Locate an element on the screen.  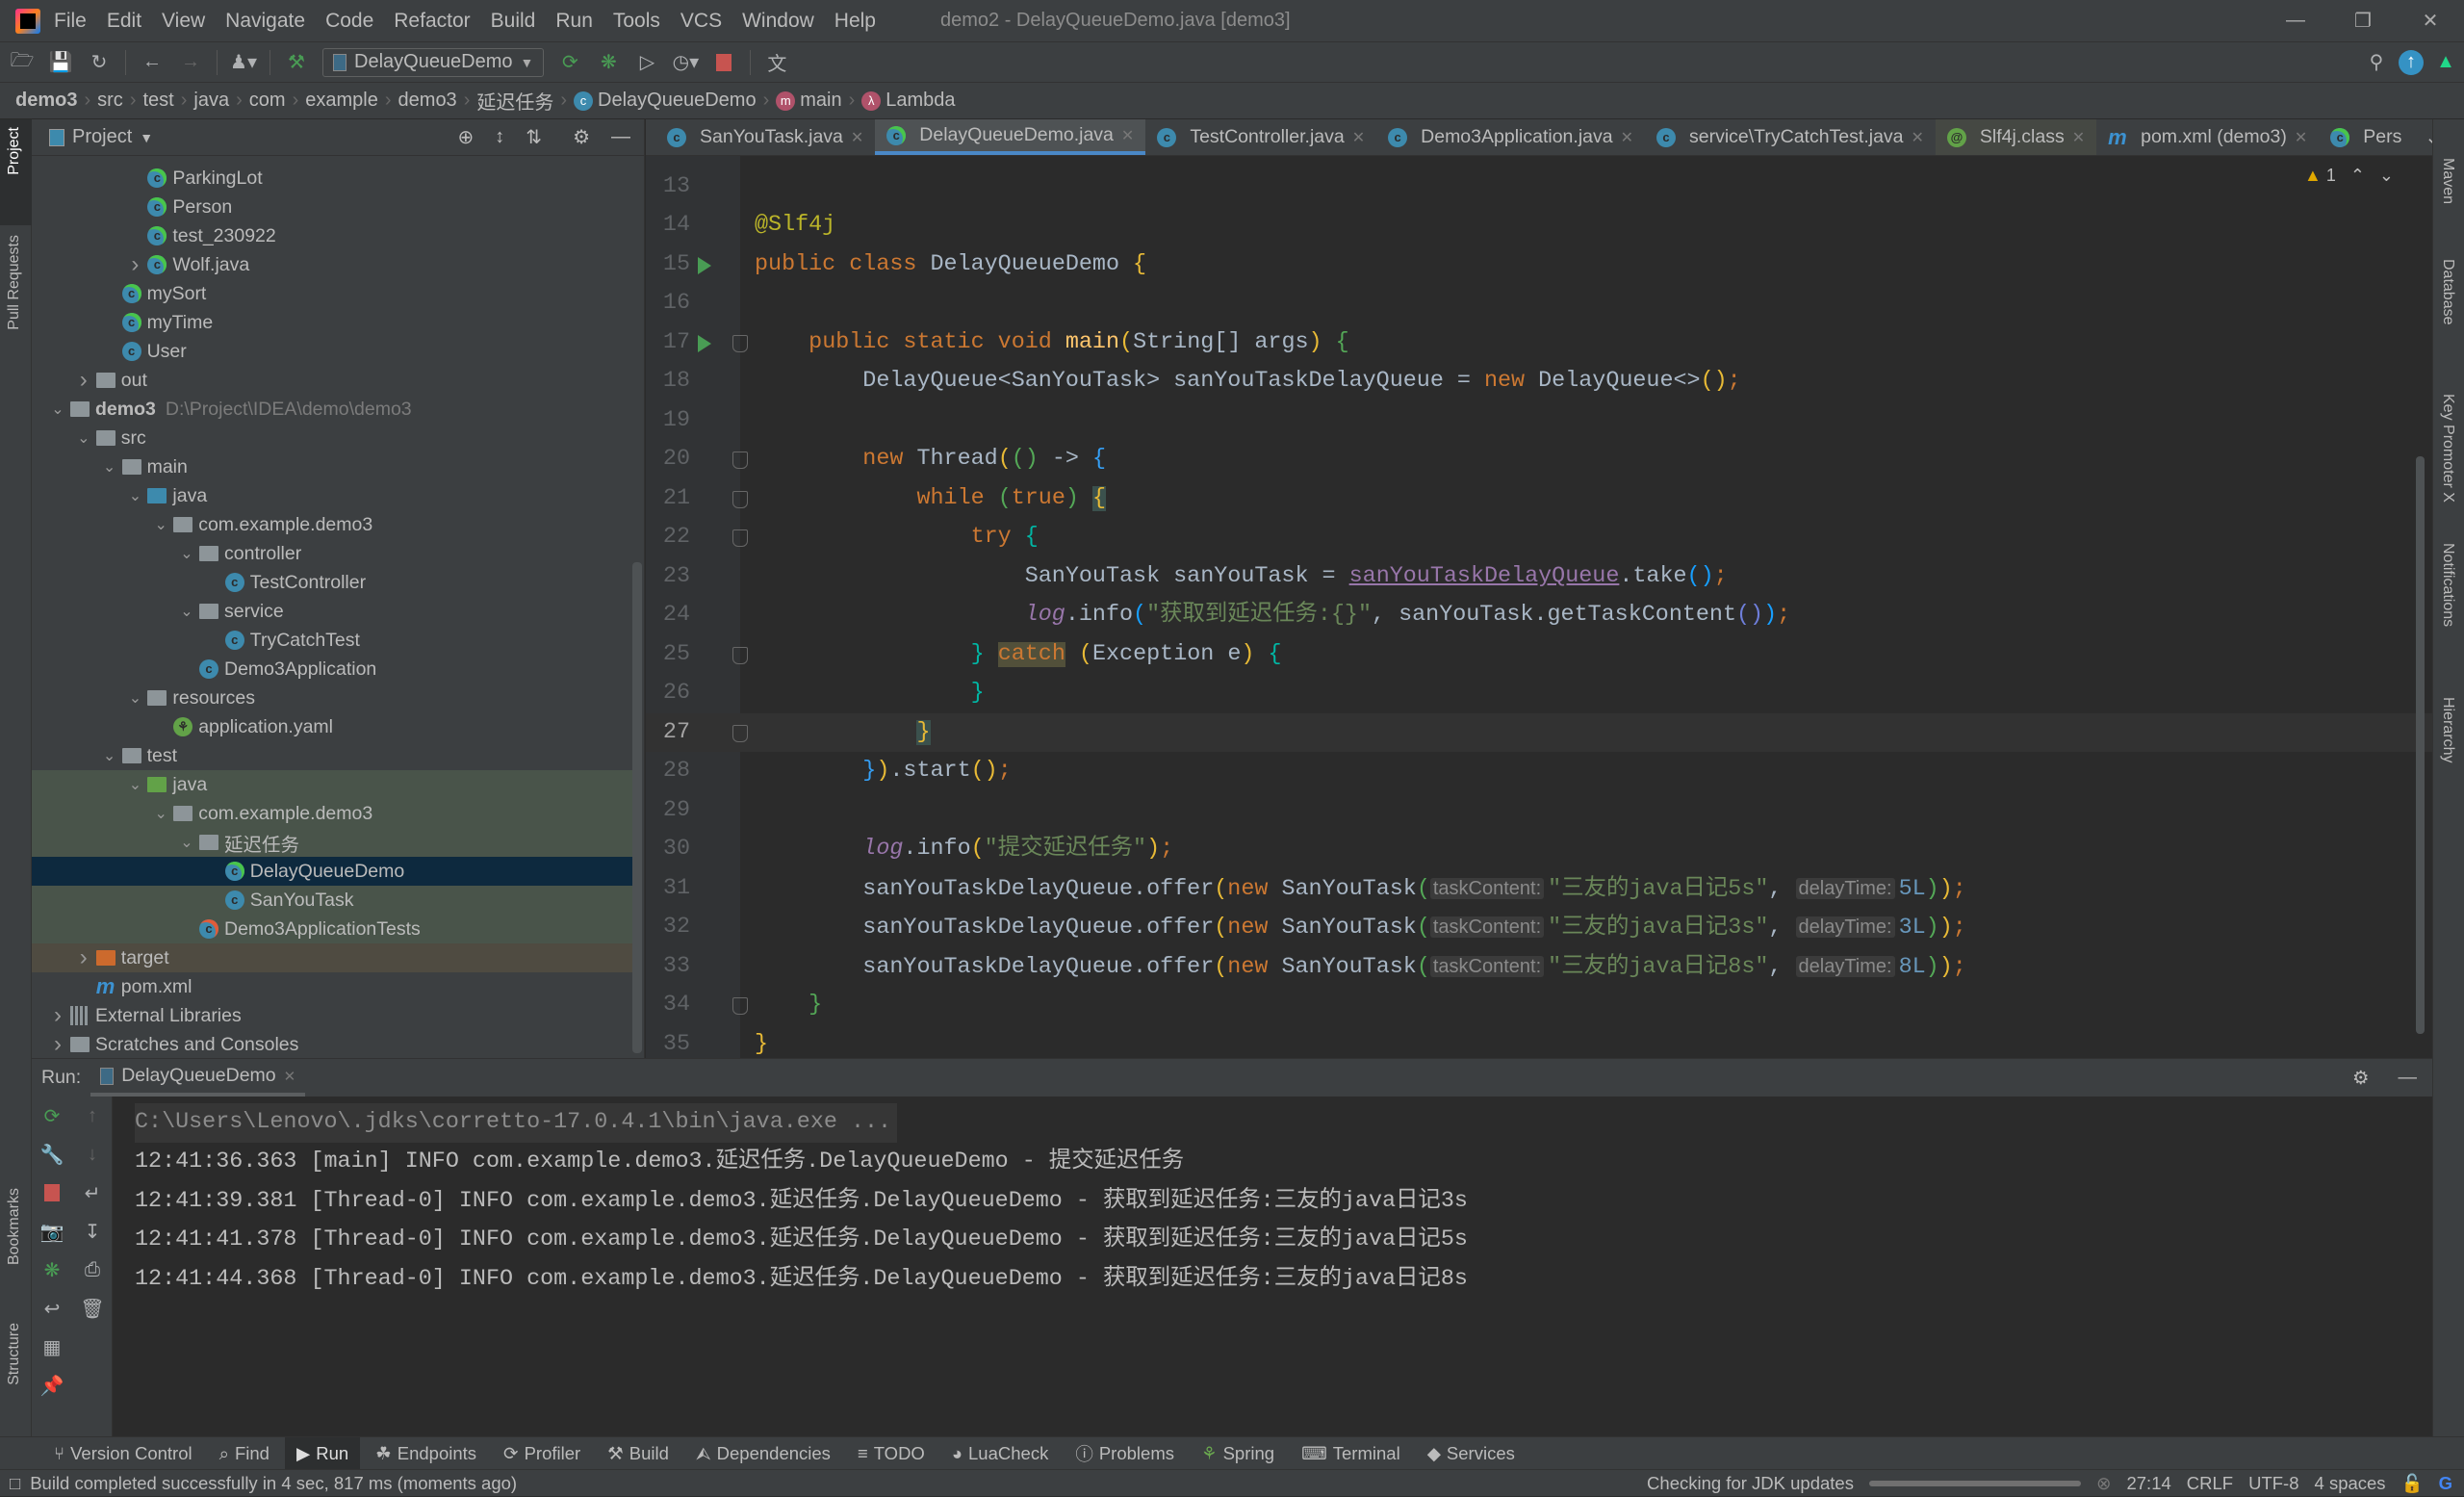
open-folder-icon: 🗁 is located at coordinates (22, 62).